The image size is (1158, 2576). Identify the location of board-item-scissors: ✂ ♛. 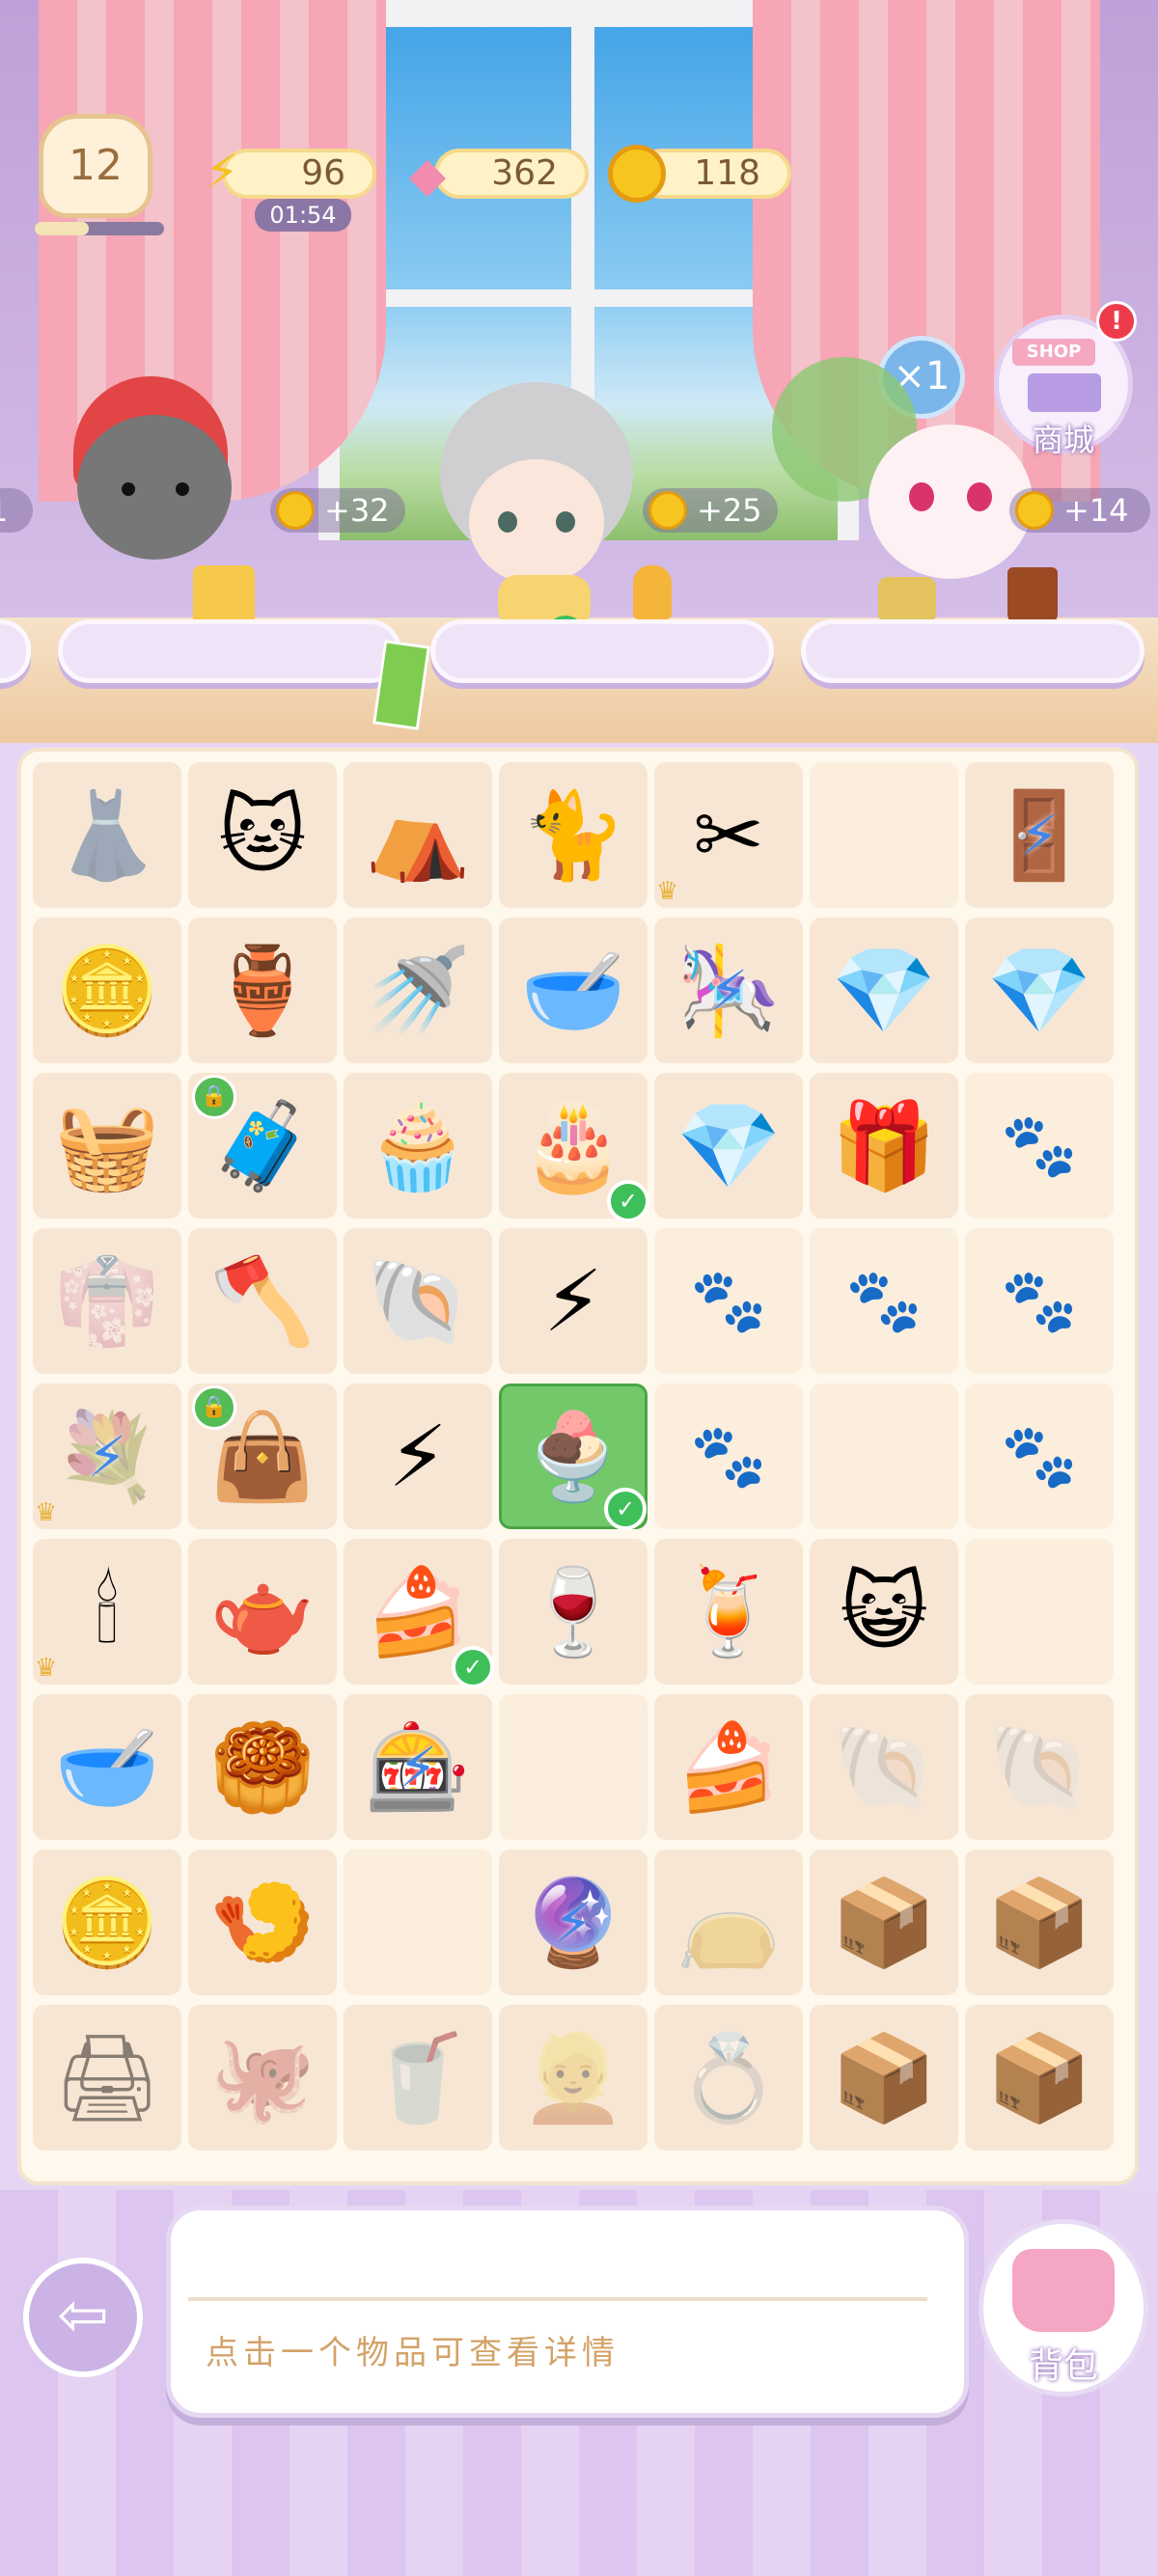
(728, 835).